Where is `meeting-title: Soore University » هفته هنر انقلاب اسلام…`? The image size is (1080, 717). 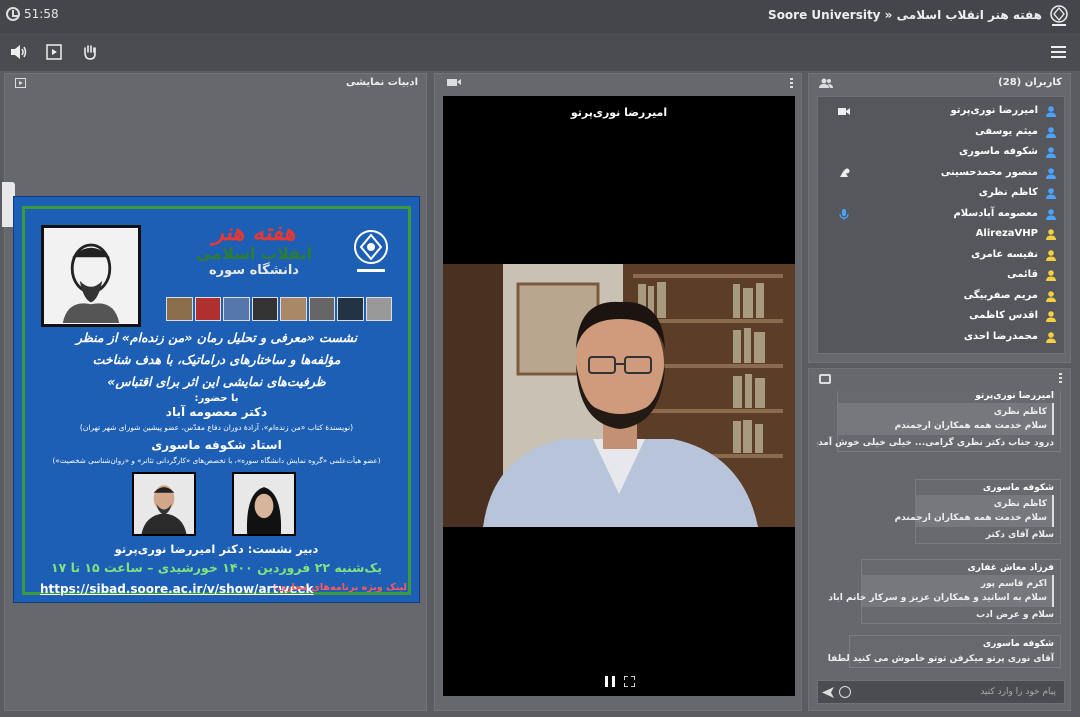 meeting-title: Soore University » هفته هنر انقلاب اسلام… is located at coordinates (905, 15).